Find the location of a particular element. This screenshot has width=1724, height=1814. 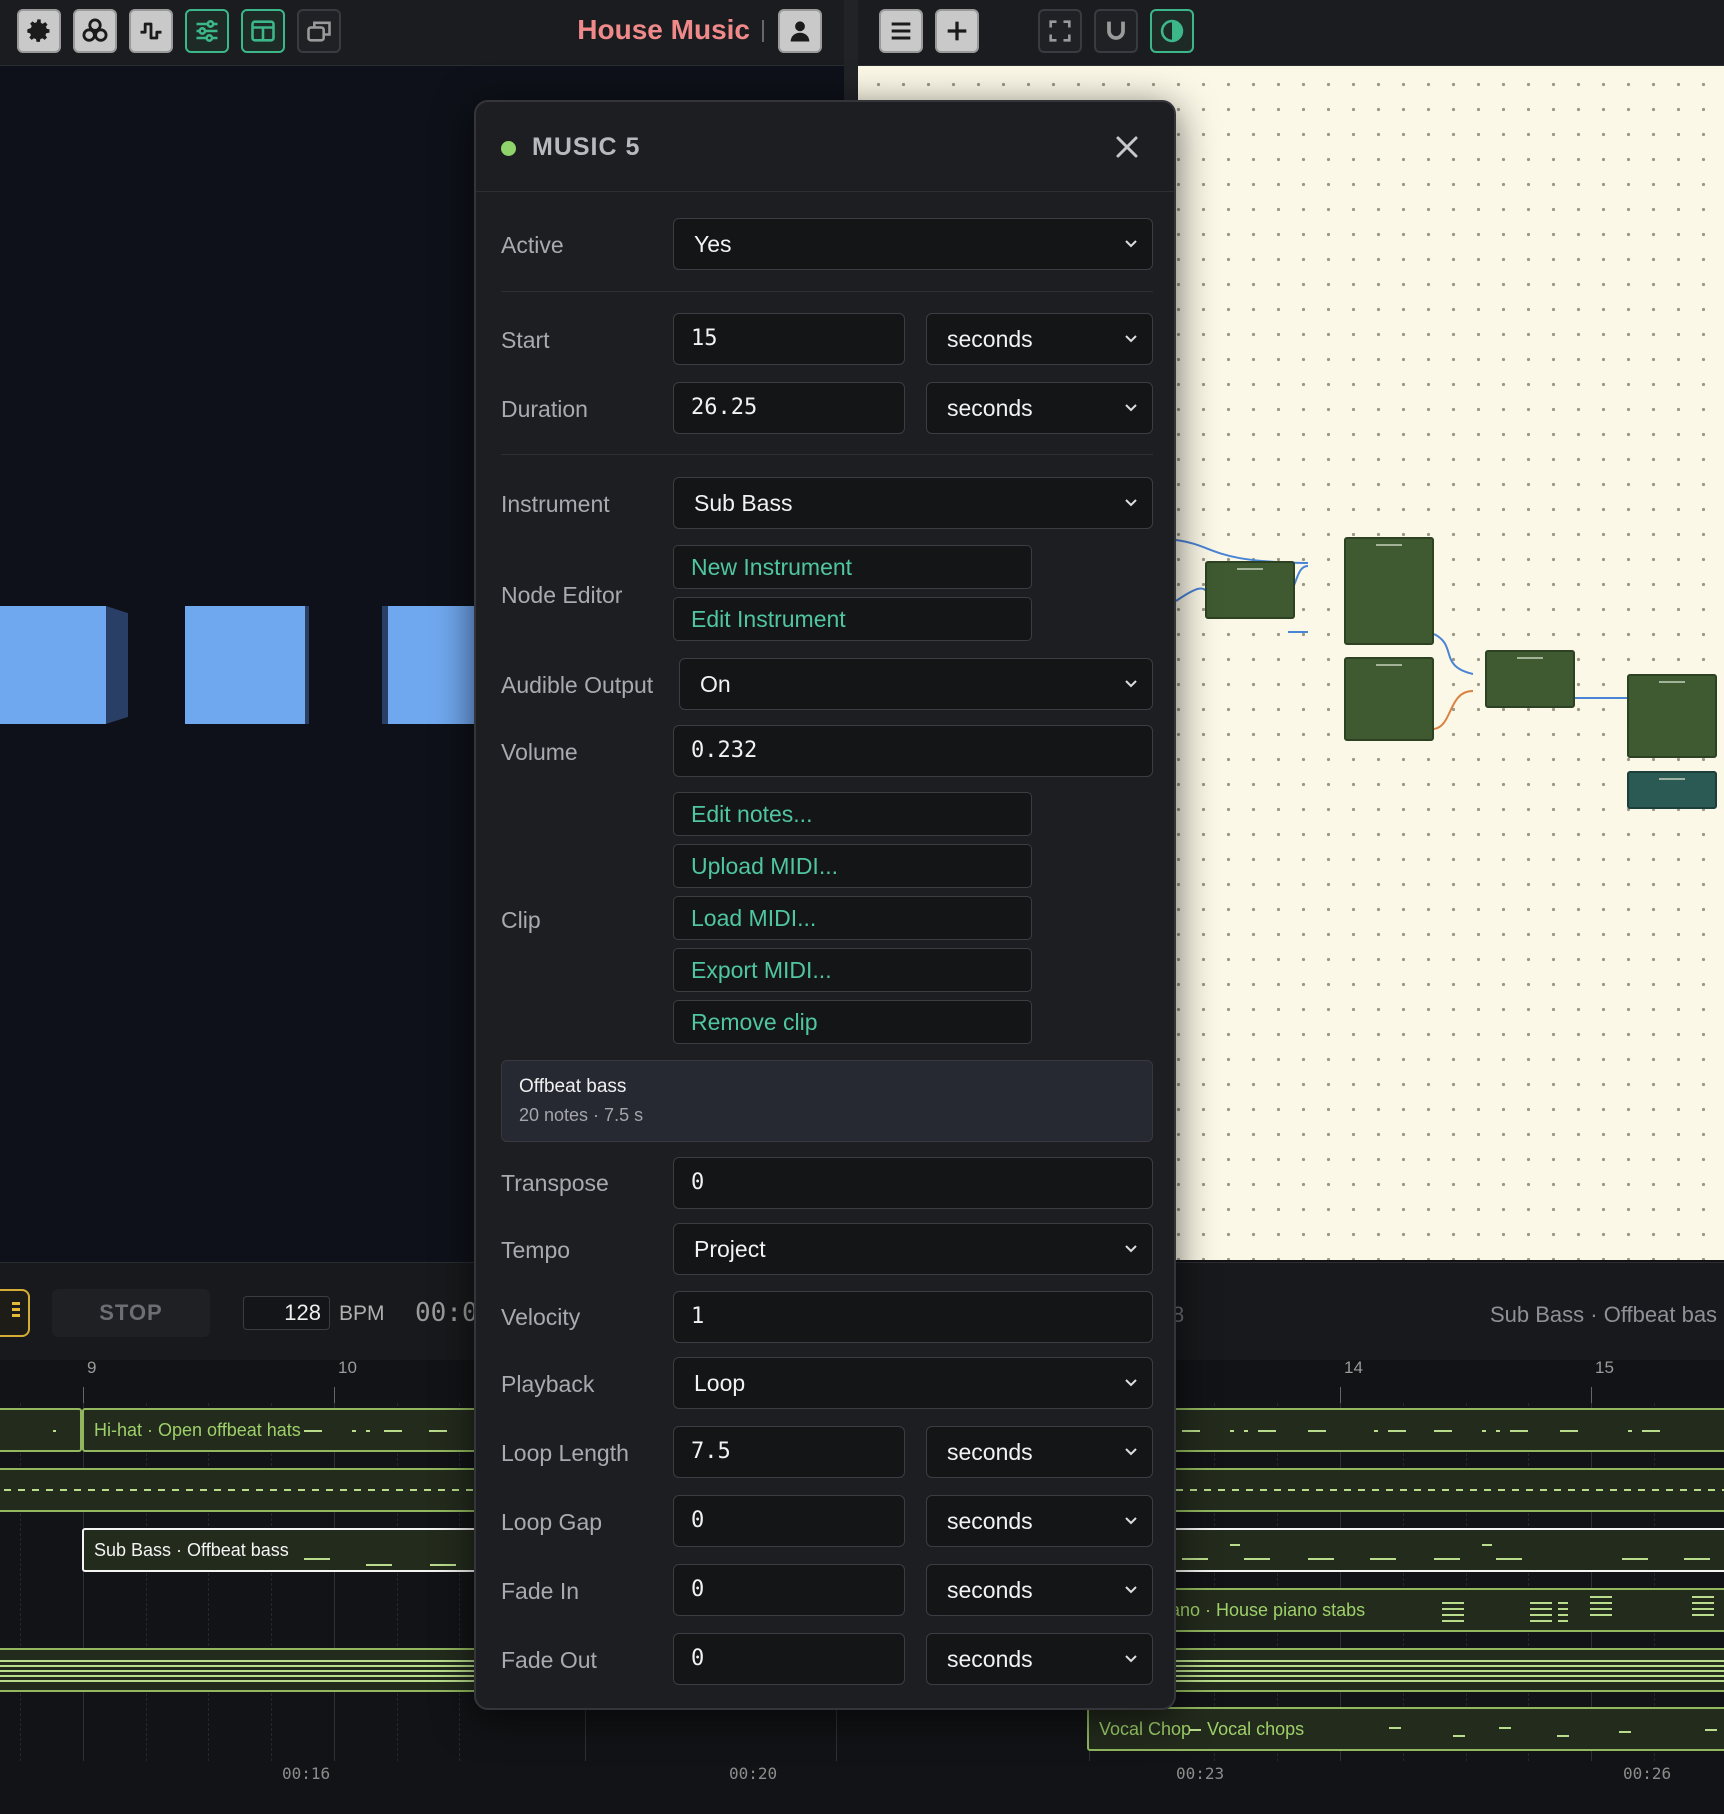

playback-value: Loop is located at coordinates (720, 1383).